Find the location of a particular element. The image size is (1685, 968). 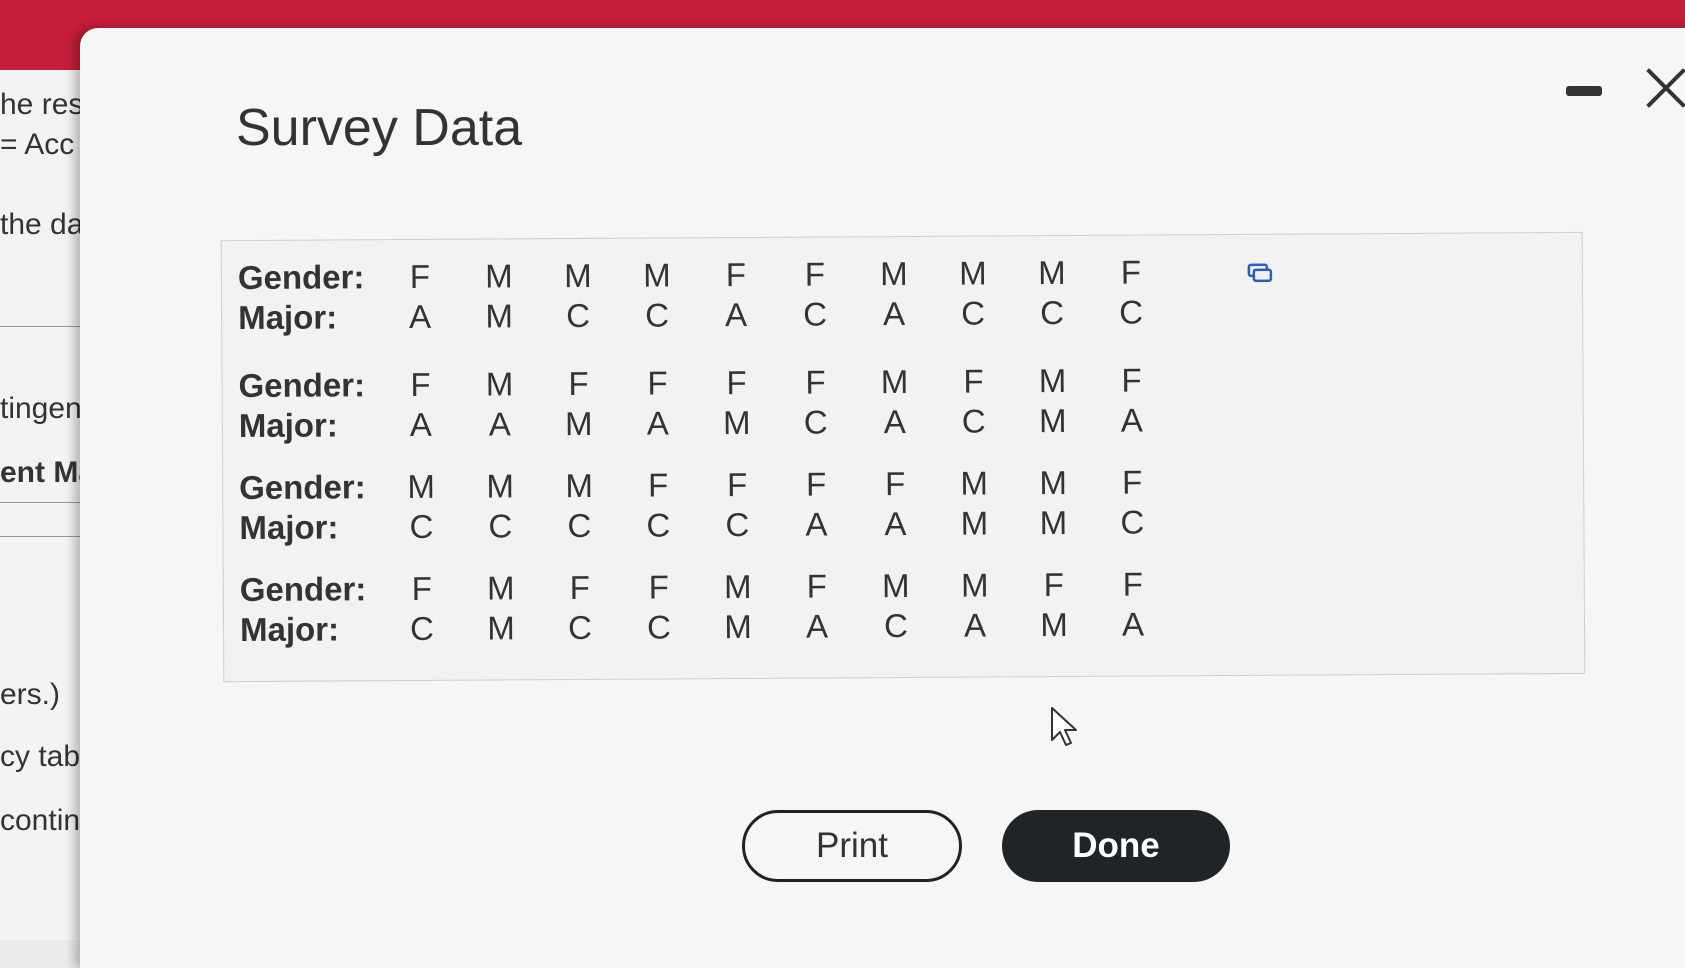

done-button: Done is located at coordinates (1116, 846).